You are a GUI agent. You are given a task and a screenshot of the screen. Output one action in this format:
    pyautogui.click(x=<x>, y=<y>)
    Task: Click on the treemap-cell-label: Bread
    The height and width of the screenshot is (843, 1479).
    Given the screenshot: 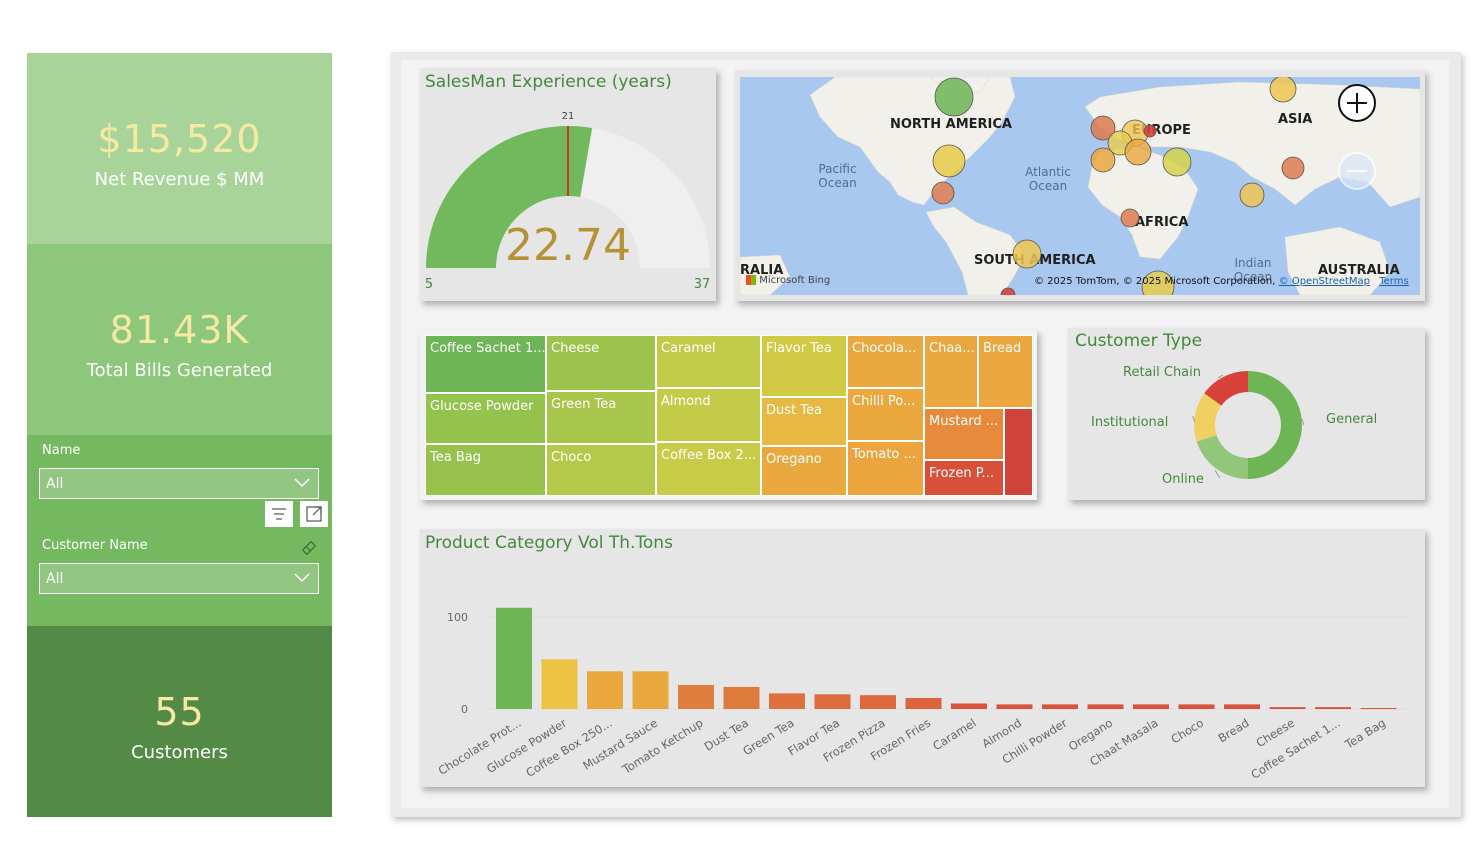 What is the action you would take?
    pyautogui.click(x=1002, y=348)
    